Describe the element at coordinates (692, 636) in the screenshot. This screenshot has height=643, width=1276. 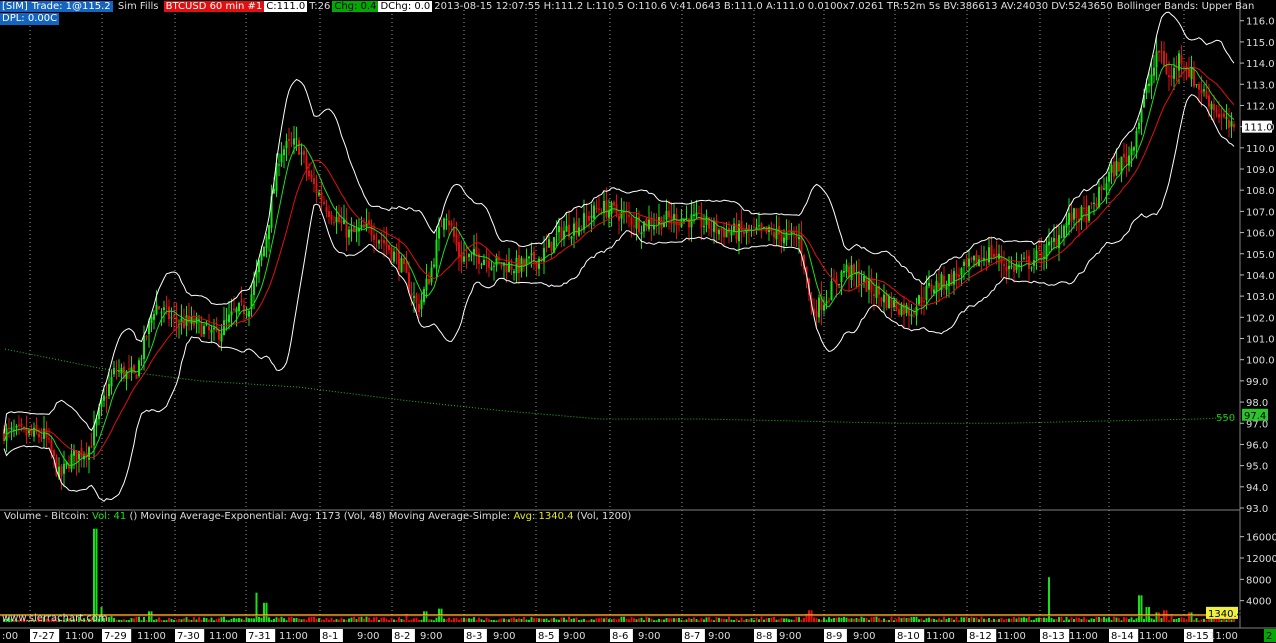
I see `date-marker-label: 8-7` at that location.